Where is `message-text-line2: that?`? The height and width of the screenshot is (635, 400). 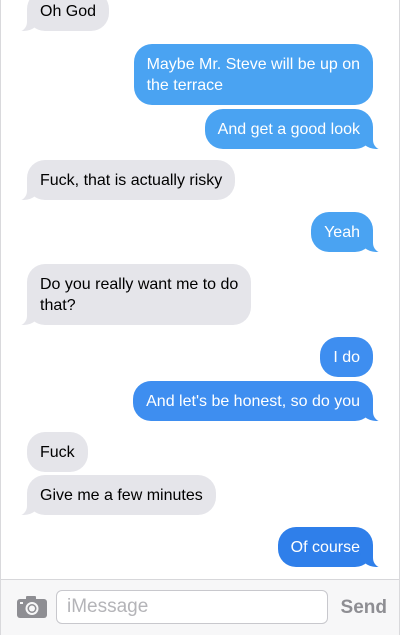
message-text-line2: that? is located at coordinates (58, 305).